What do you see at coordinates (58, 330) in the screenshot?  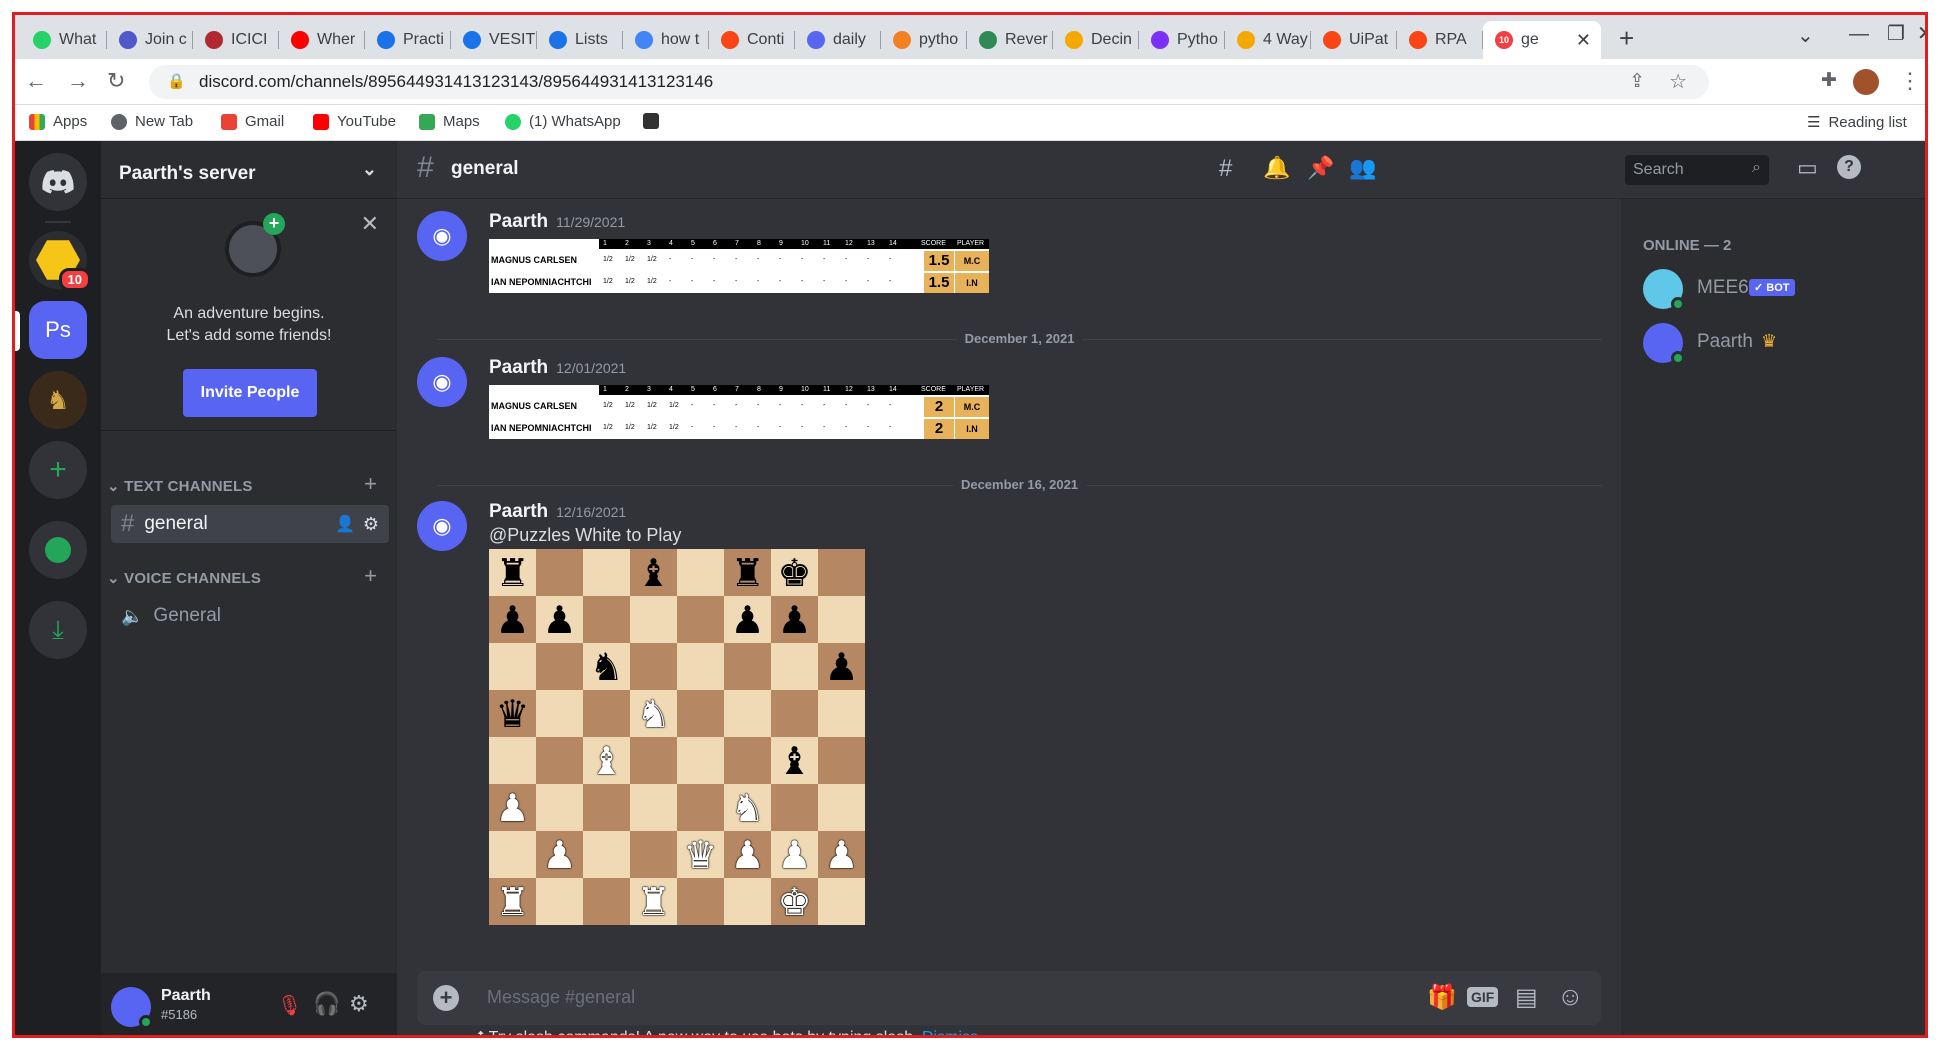 I see `server-paarths-server: Ps` at bounding box center [58, 330].